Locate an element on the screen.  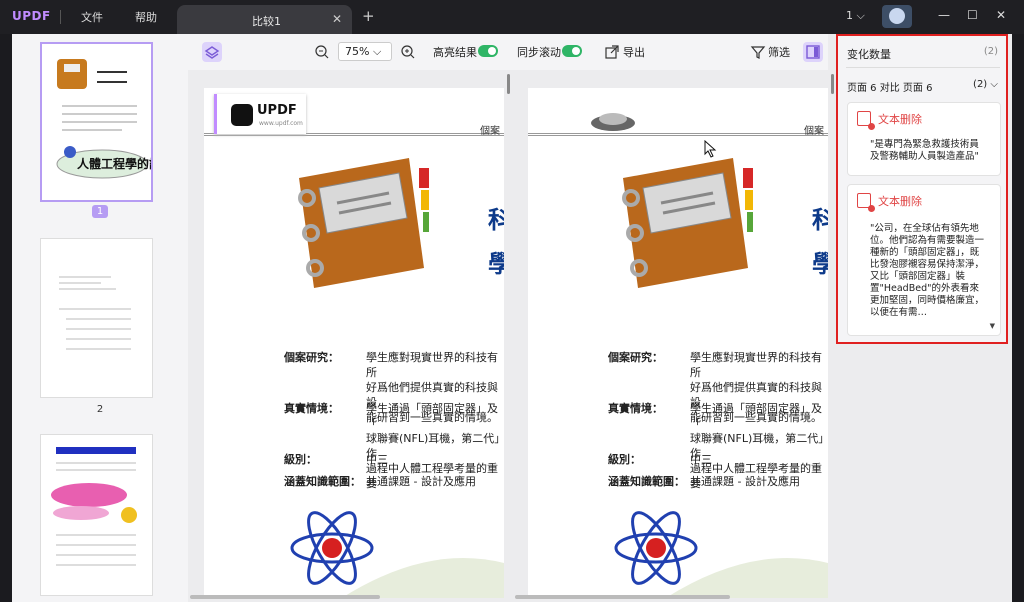
page-number-1: 1 is located at coordinates (100, 211).